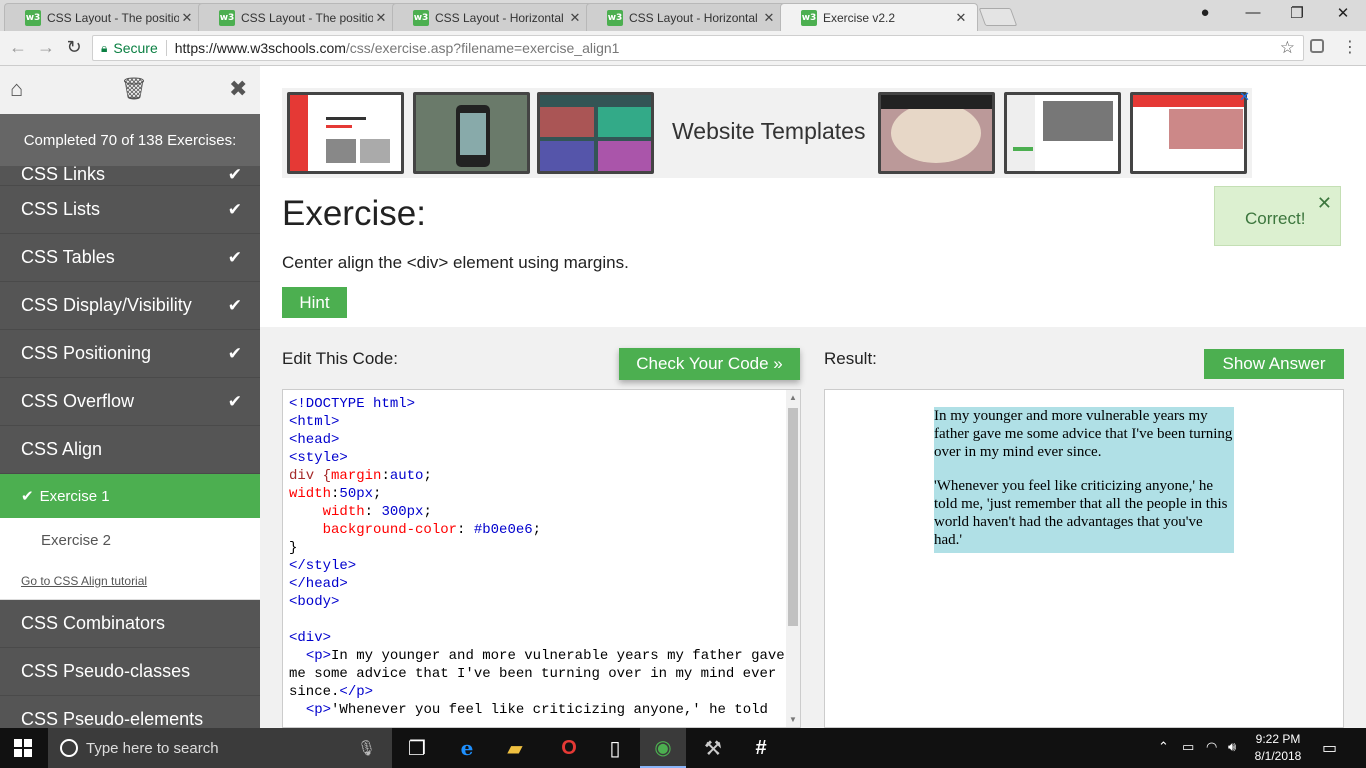 The image size is (1366, 768). What do you see at coordinates (850, 358) in the screenshot?
I see `result-label: Result:` at bounding box center [850, 358].